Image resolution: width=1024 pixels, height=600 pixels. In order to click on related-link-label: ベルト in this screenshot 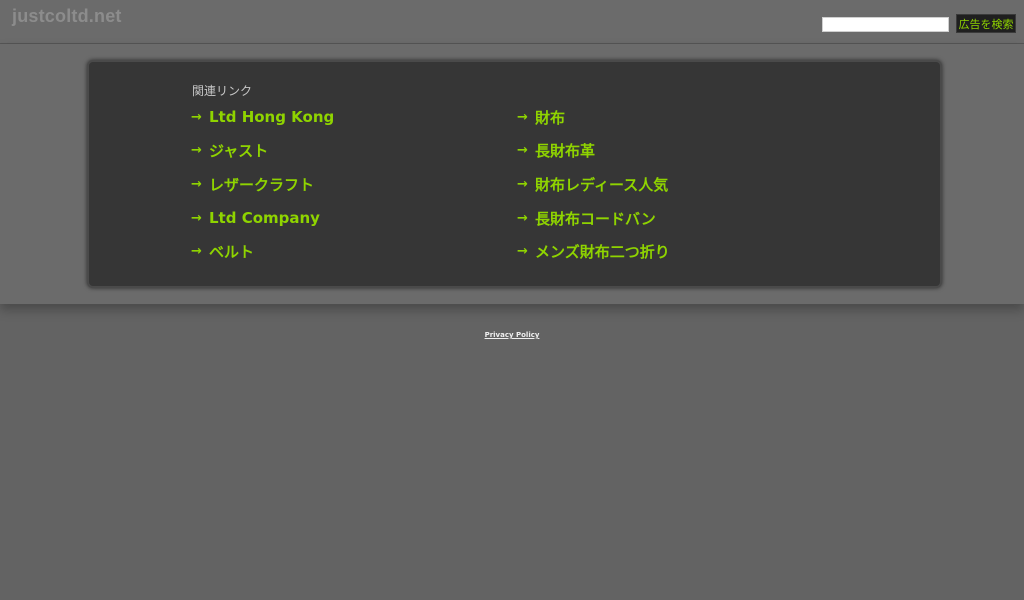, I will do `click(232, 251)`.